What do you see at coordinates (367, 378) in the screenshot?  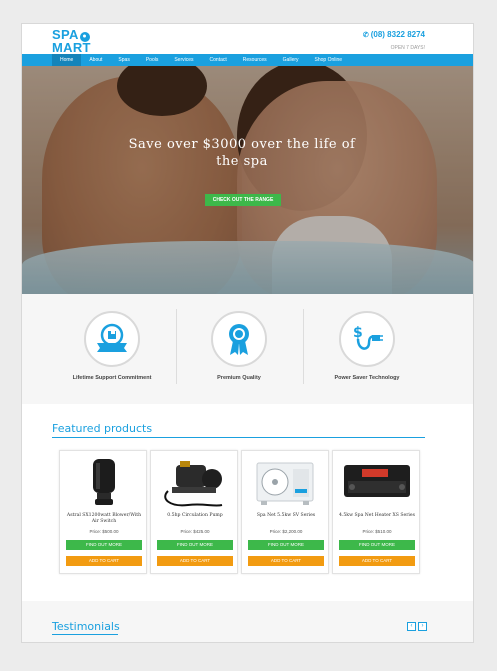 I see `feature-label: Power Saver Technology` at bounding box center [367, 378].